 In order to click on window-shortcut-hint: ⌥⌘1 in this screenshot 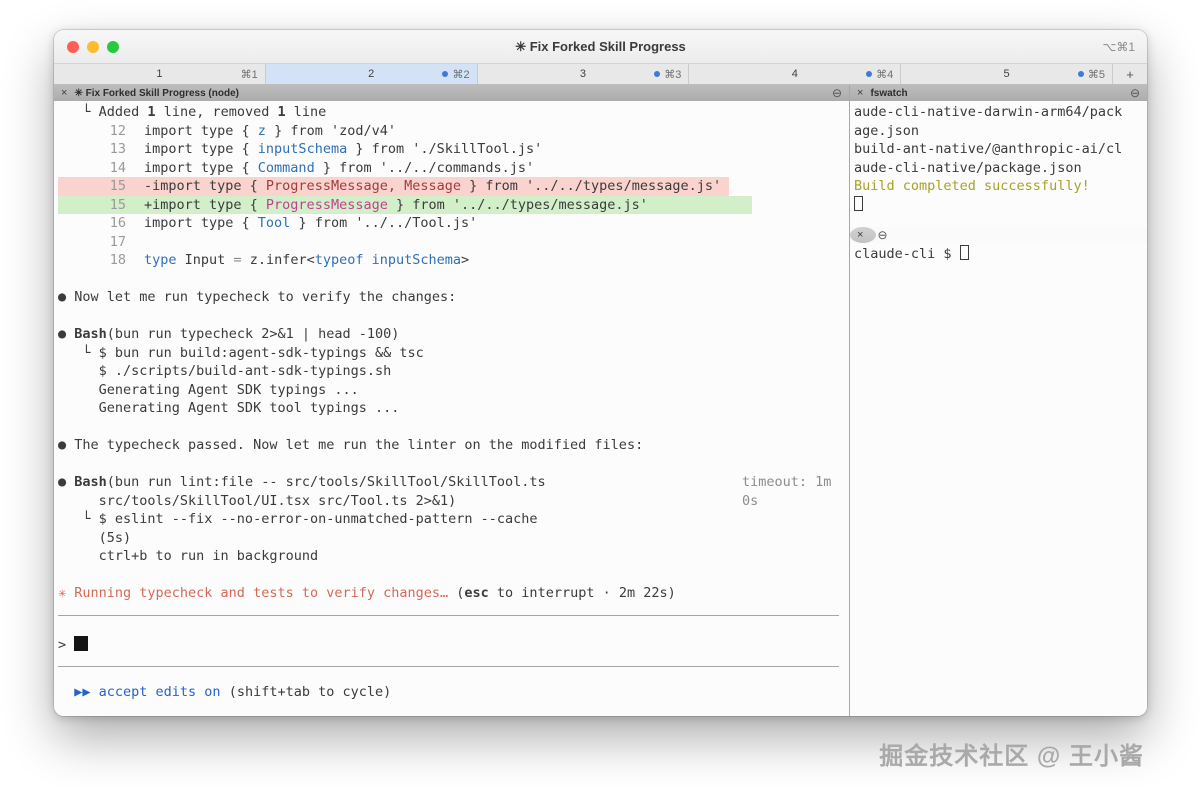, I will do `click(1118, 46)`.